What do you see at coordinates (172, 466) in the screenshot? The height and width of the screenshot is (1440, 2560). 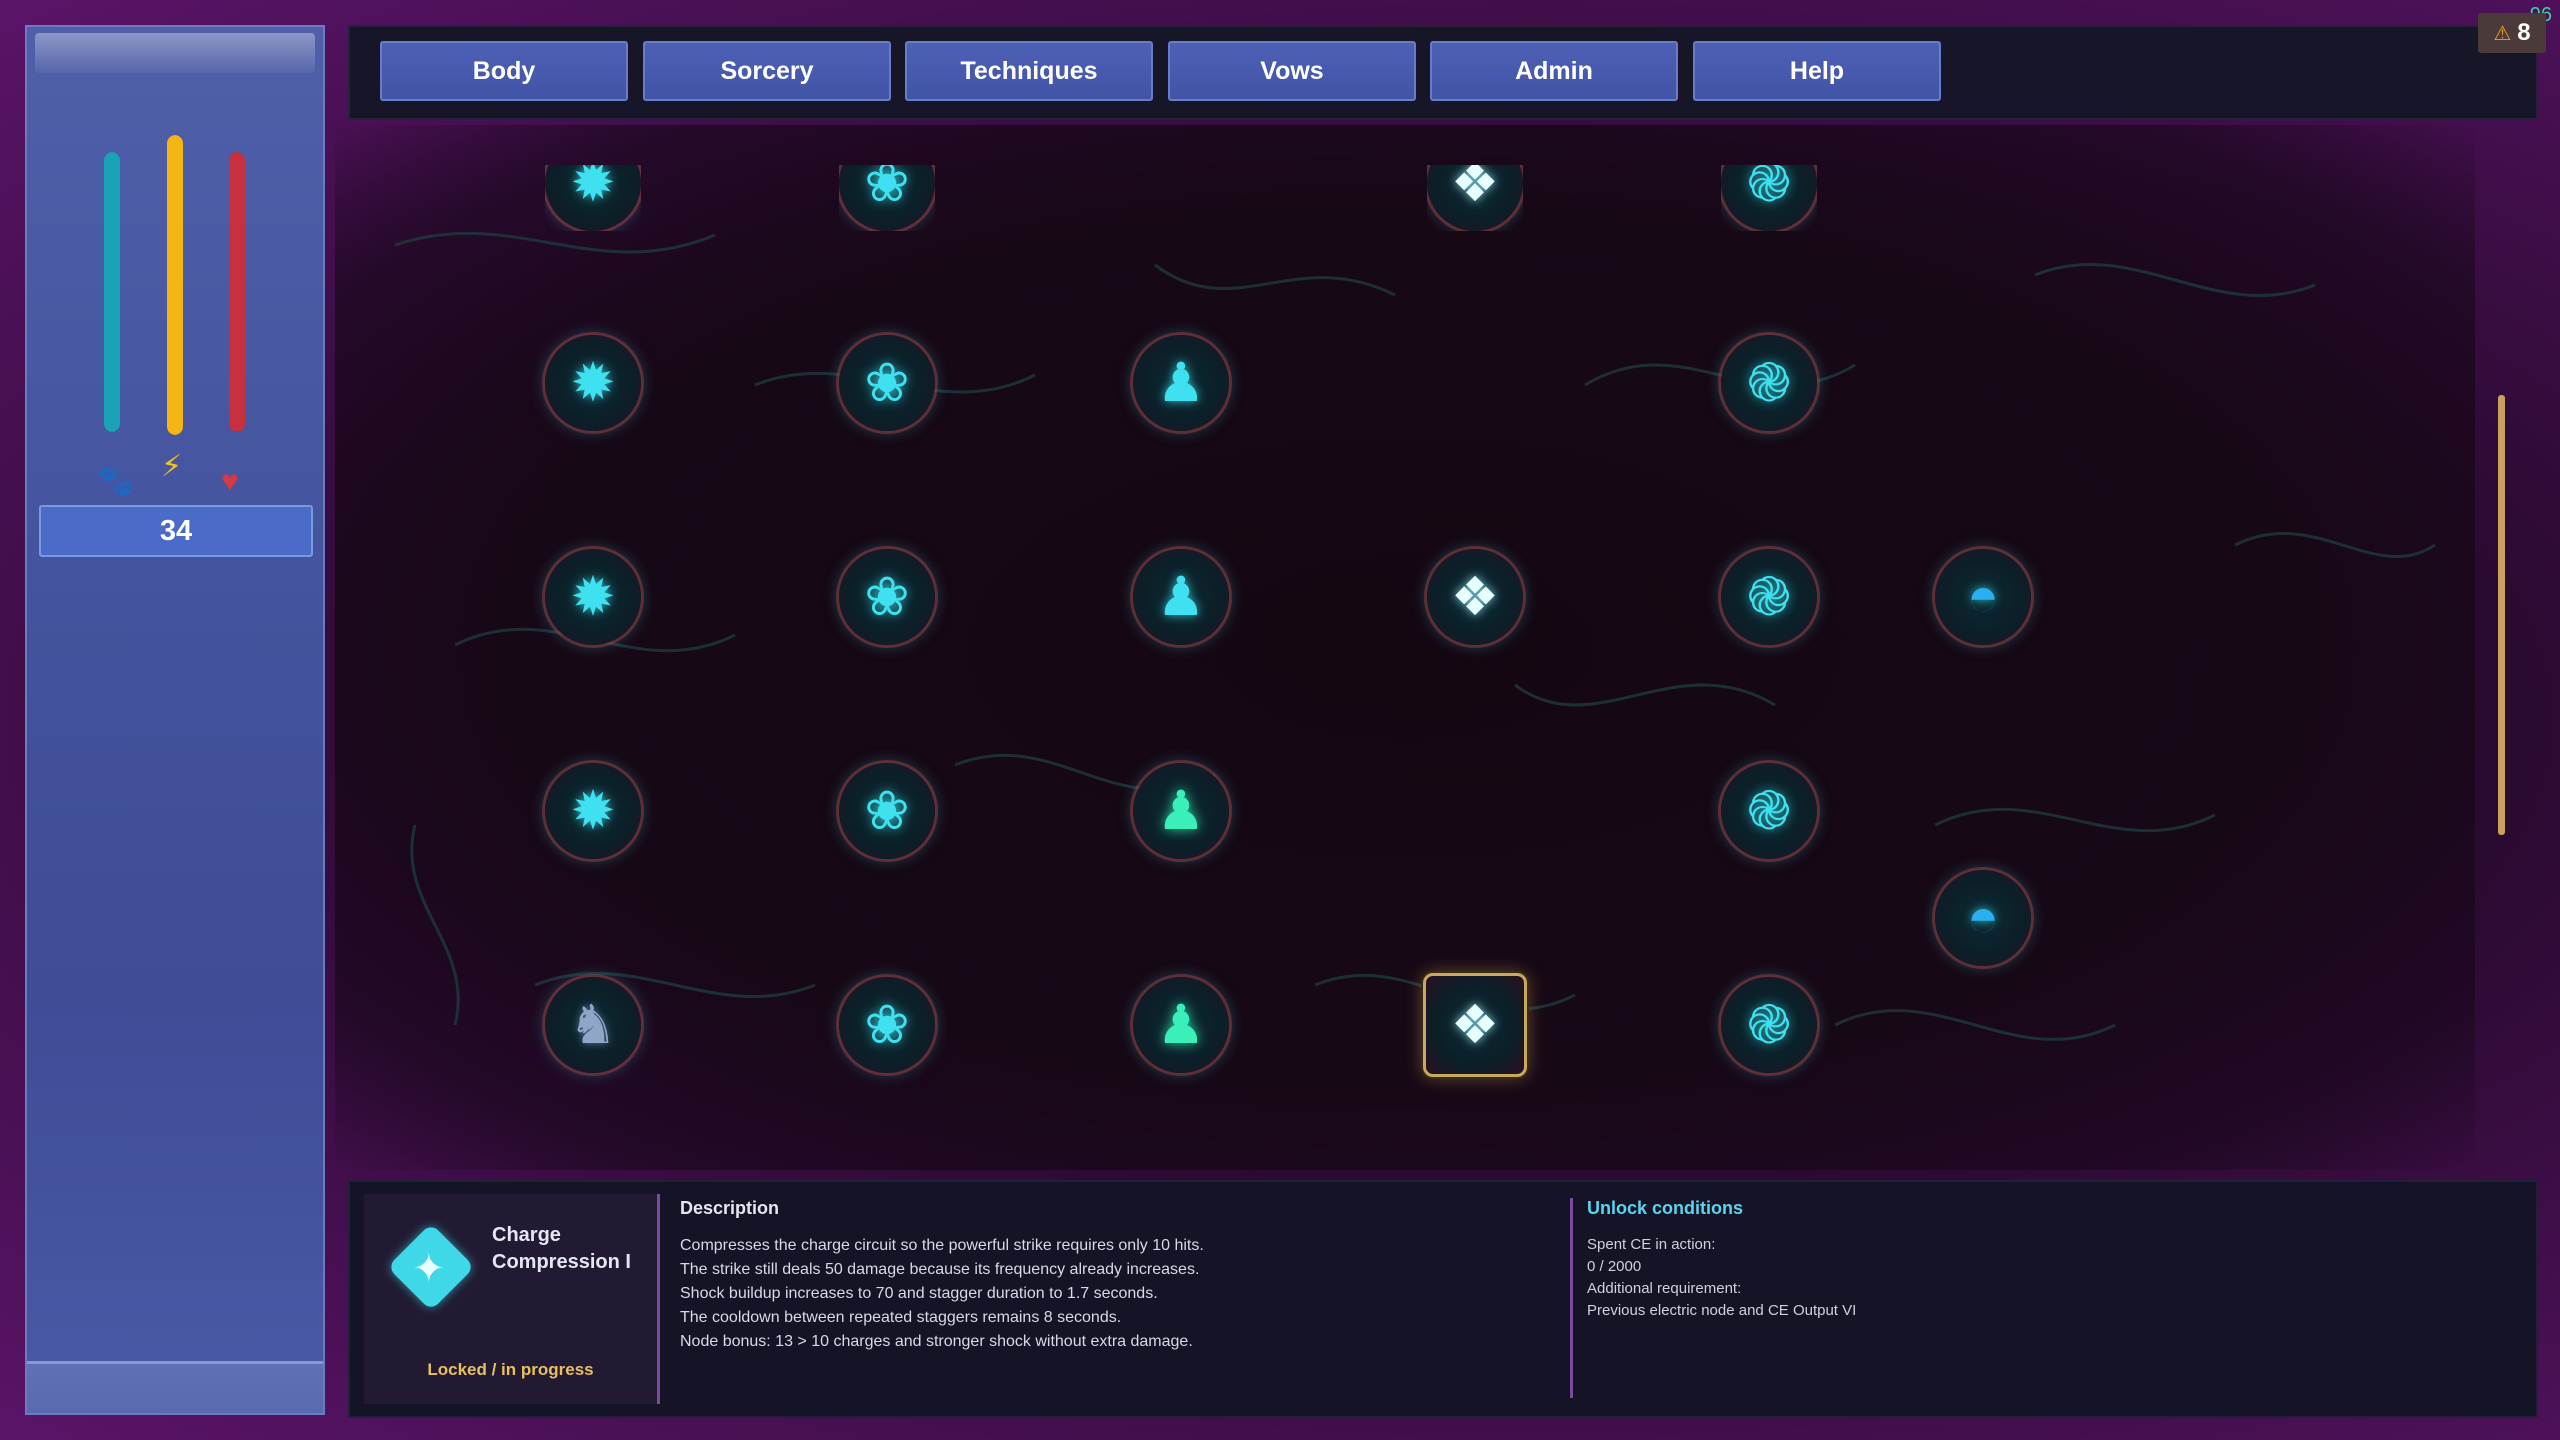 I see `lightning-icon: ⚡` at bounding box center [172, 466].